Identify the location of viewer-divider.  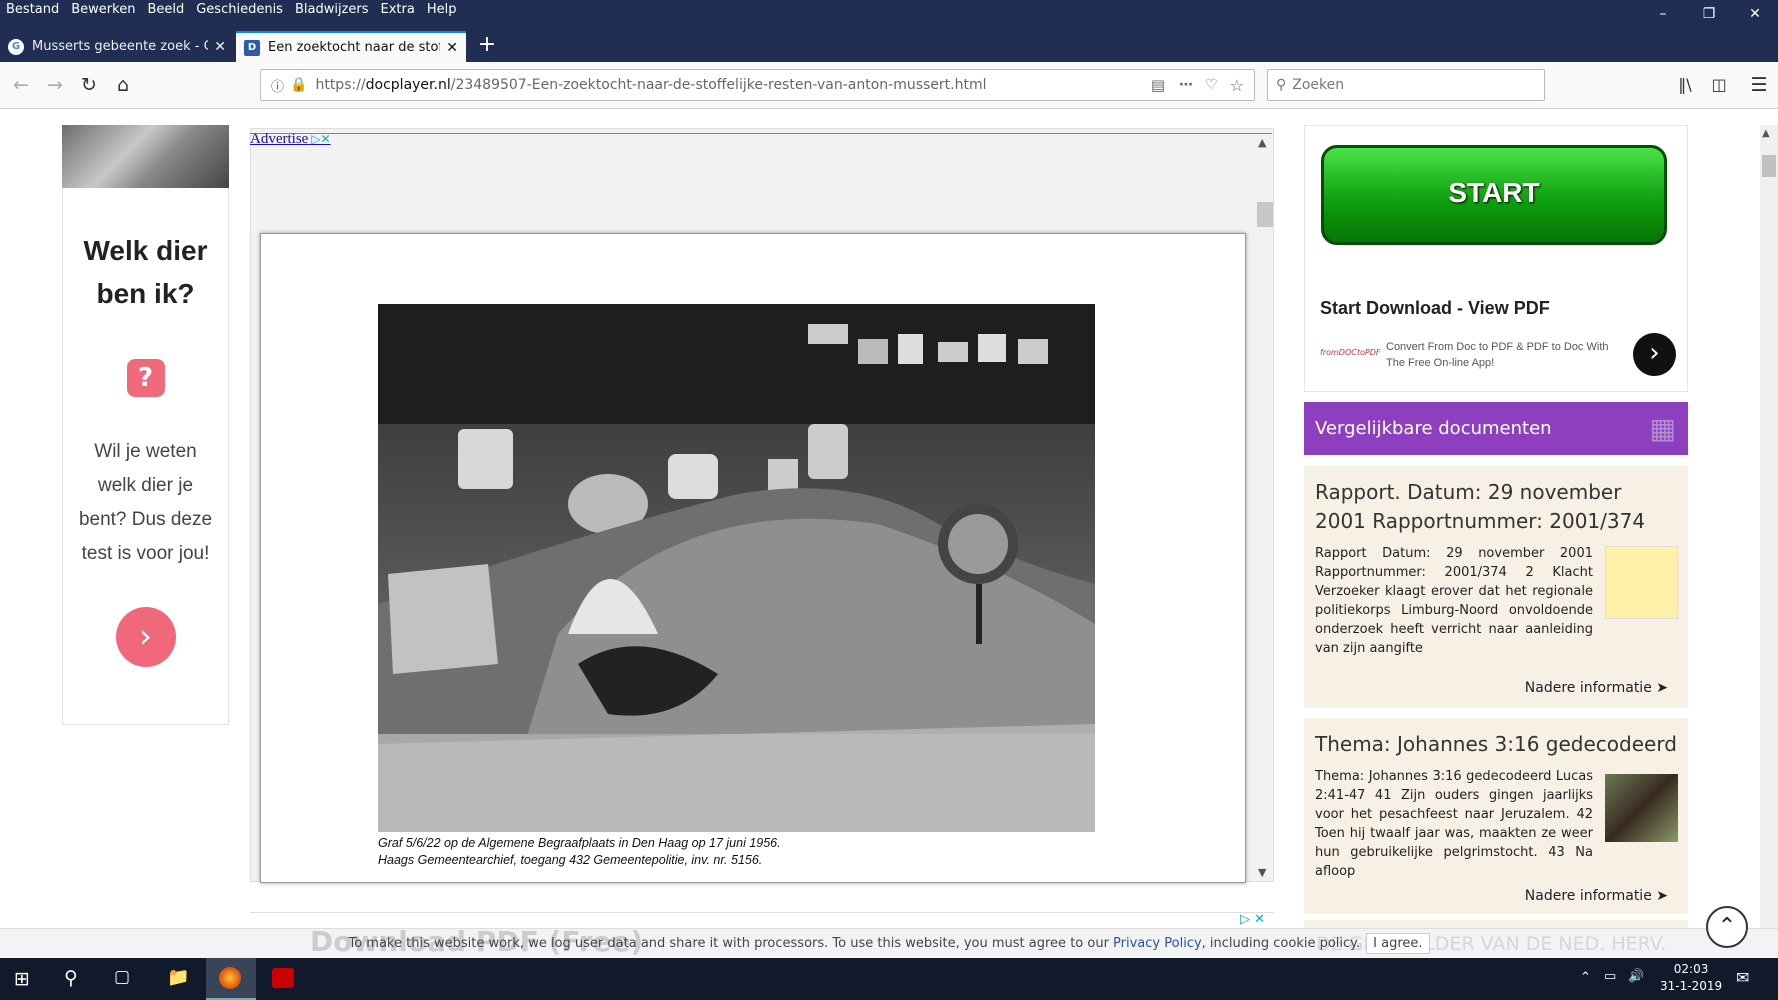
(761, 133).